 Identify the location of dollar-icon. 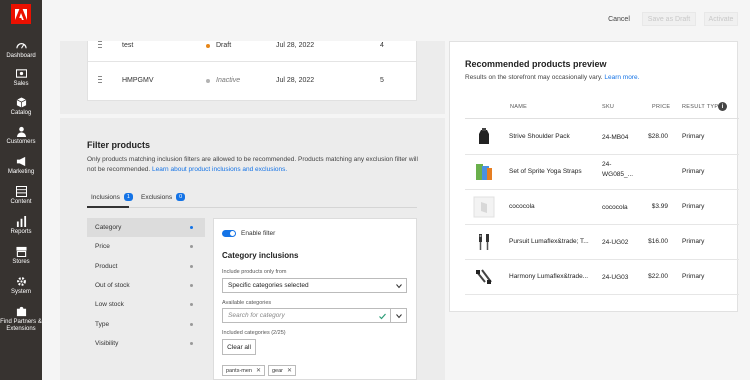
(21, 73).